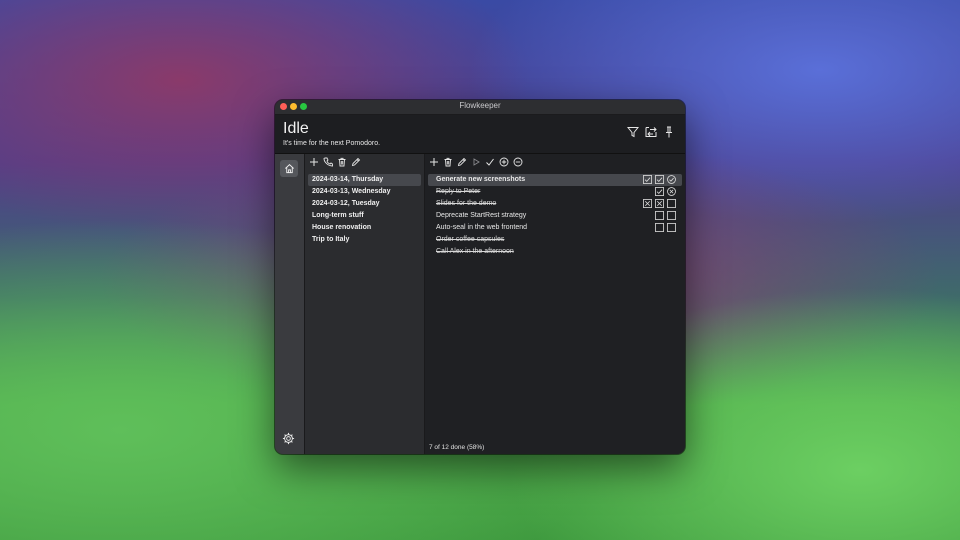 This screenshot has height=540, width=960. What do you see at coordinates (364, 204) in the screenshot?
I see `backlog-item: 2024-03-12, Tuesday` at bounding box center [364, 204].